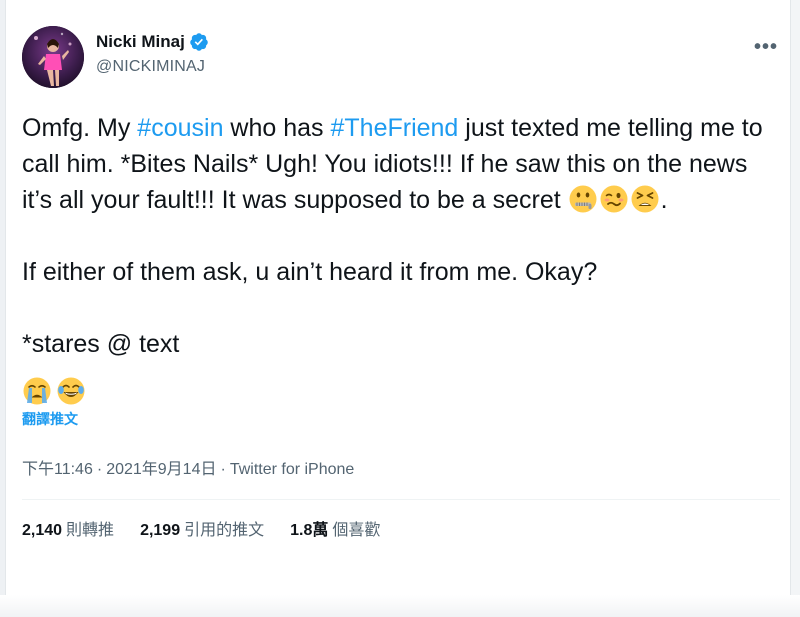 Image resolution: width=800 pixels, height=617 pixels. I want to click on hashtag-link: #TheFriend, so click(394, 128).